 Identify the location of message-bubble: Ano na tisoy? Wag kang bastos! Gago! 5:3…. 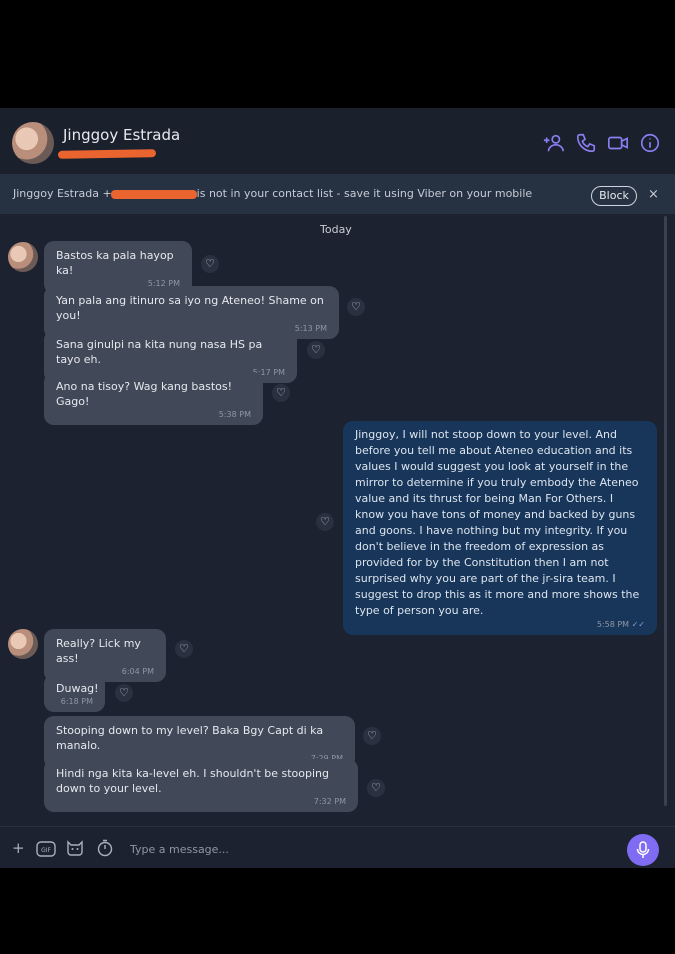
(153, 398).